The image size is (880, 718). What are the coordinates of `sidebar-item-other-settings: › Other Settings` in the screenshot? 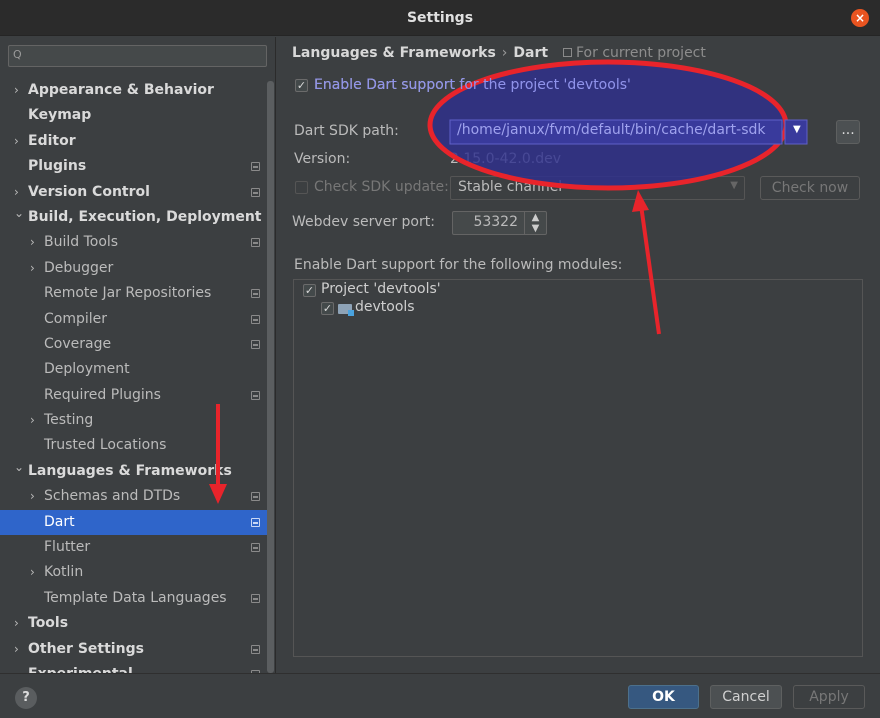 It's located at (134, 649).